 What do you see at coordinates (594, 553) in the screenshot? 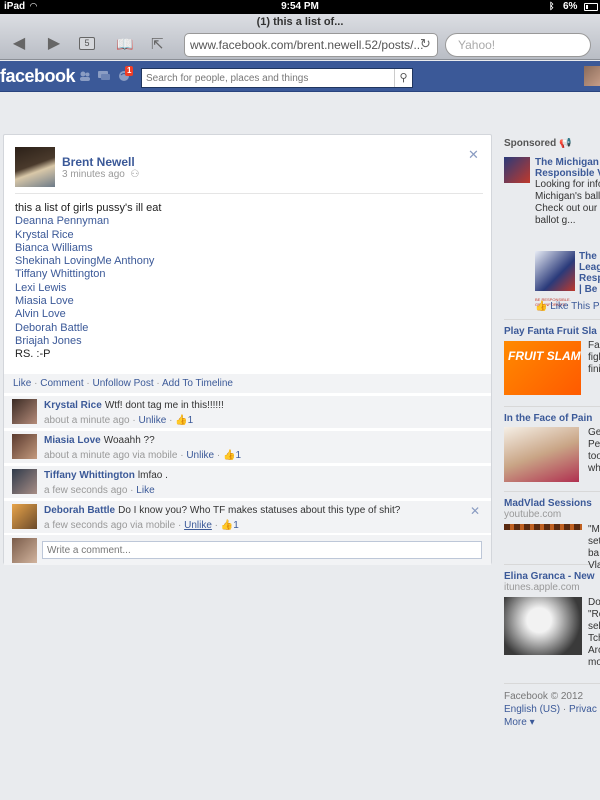
I see `ad-text: ba` at bounding box center [594, 553].